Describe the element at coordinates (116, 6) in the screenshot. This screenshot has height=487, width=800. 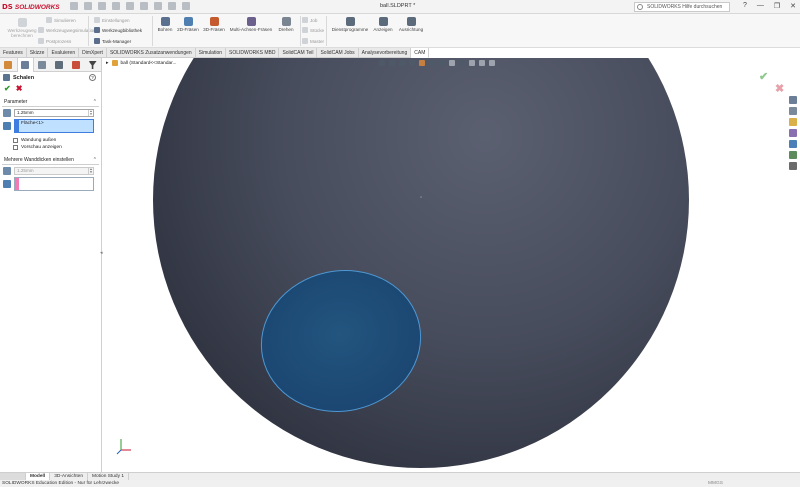
I see `save-icon` at that location.